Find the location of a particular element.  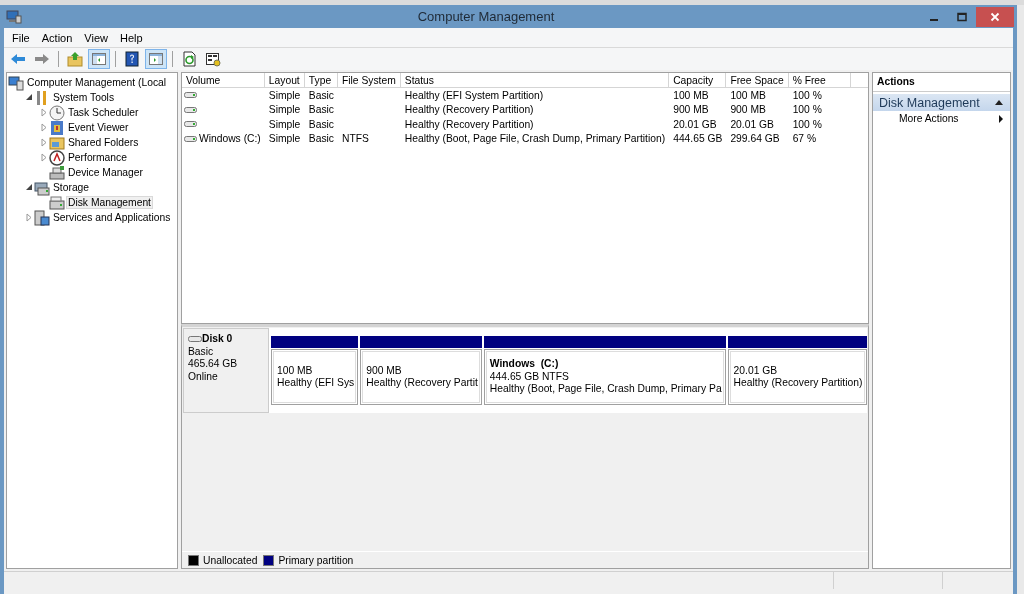

partition-block: 100 MB Healthy (EFI Sys is located at coordinates (315, 377).